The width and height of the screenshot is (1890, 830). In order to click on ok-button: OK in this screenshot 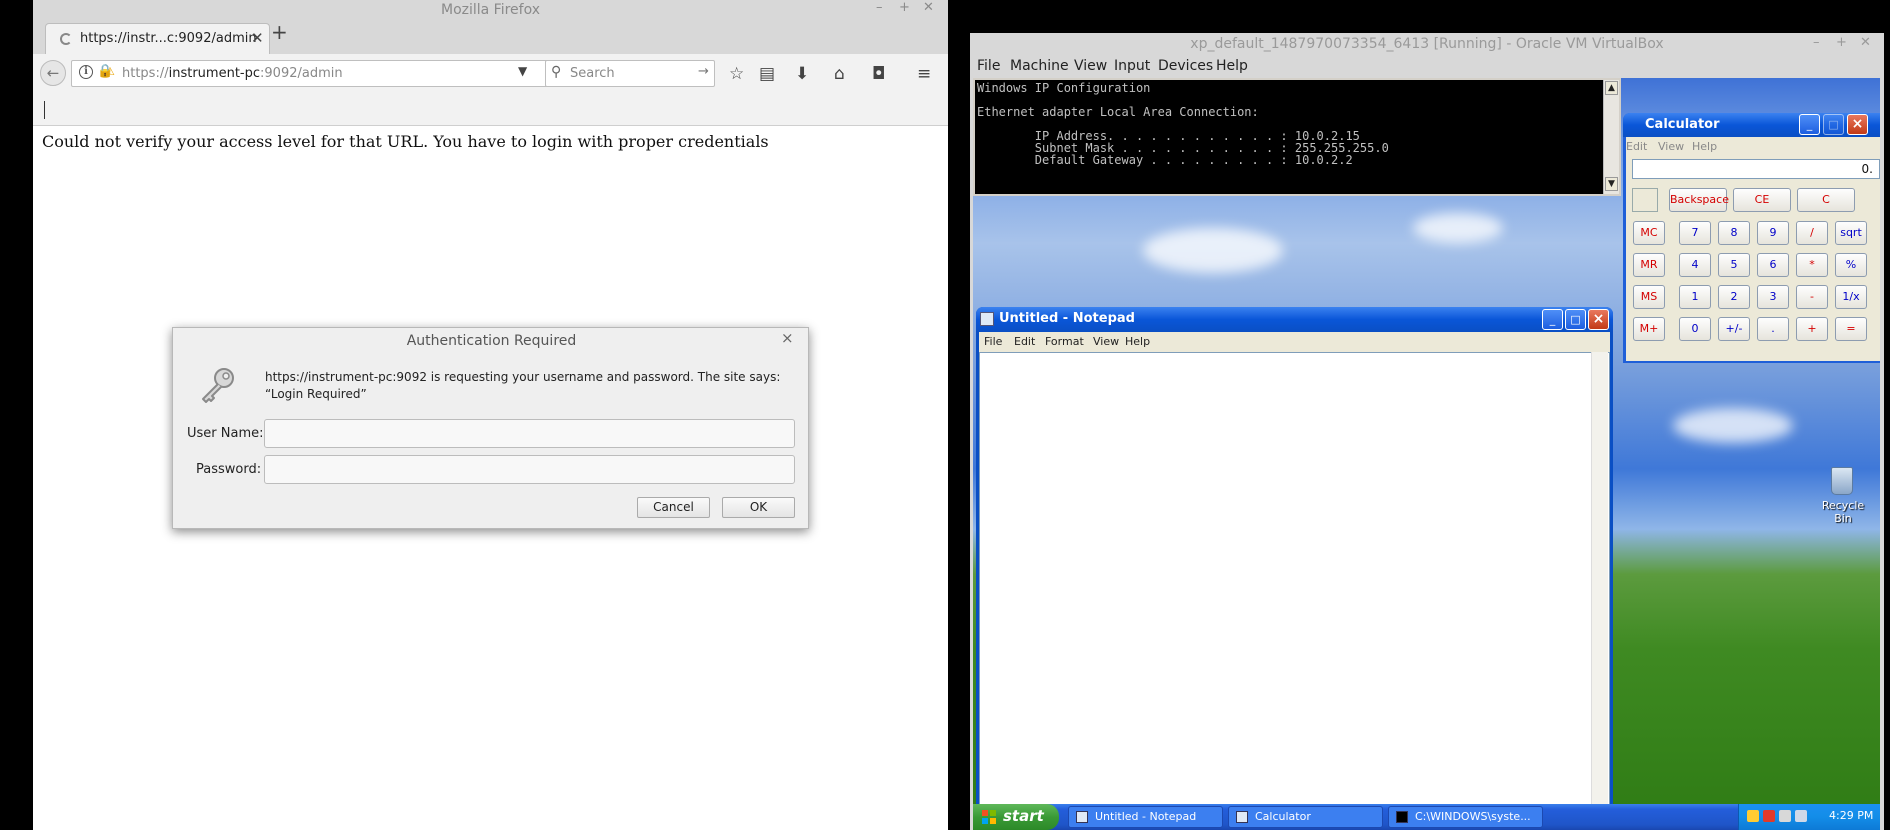, I will do `click(758, 507)`.